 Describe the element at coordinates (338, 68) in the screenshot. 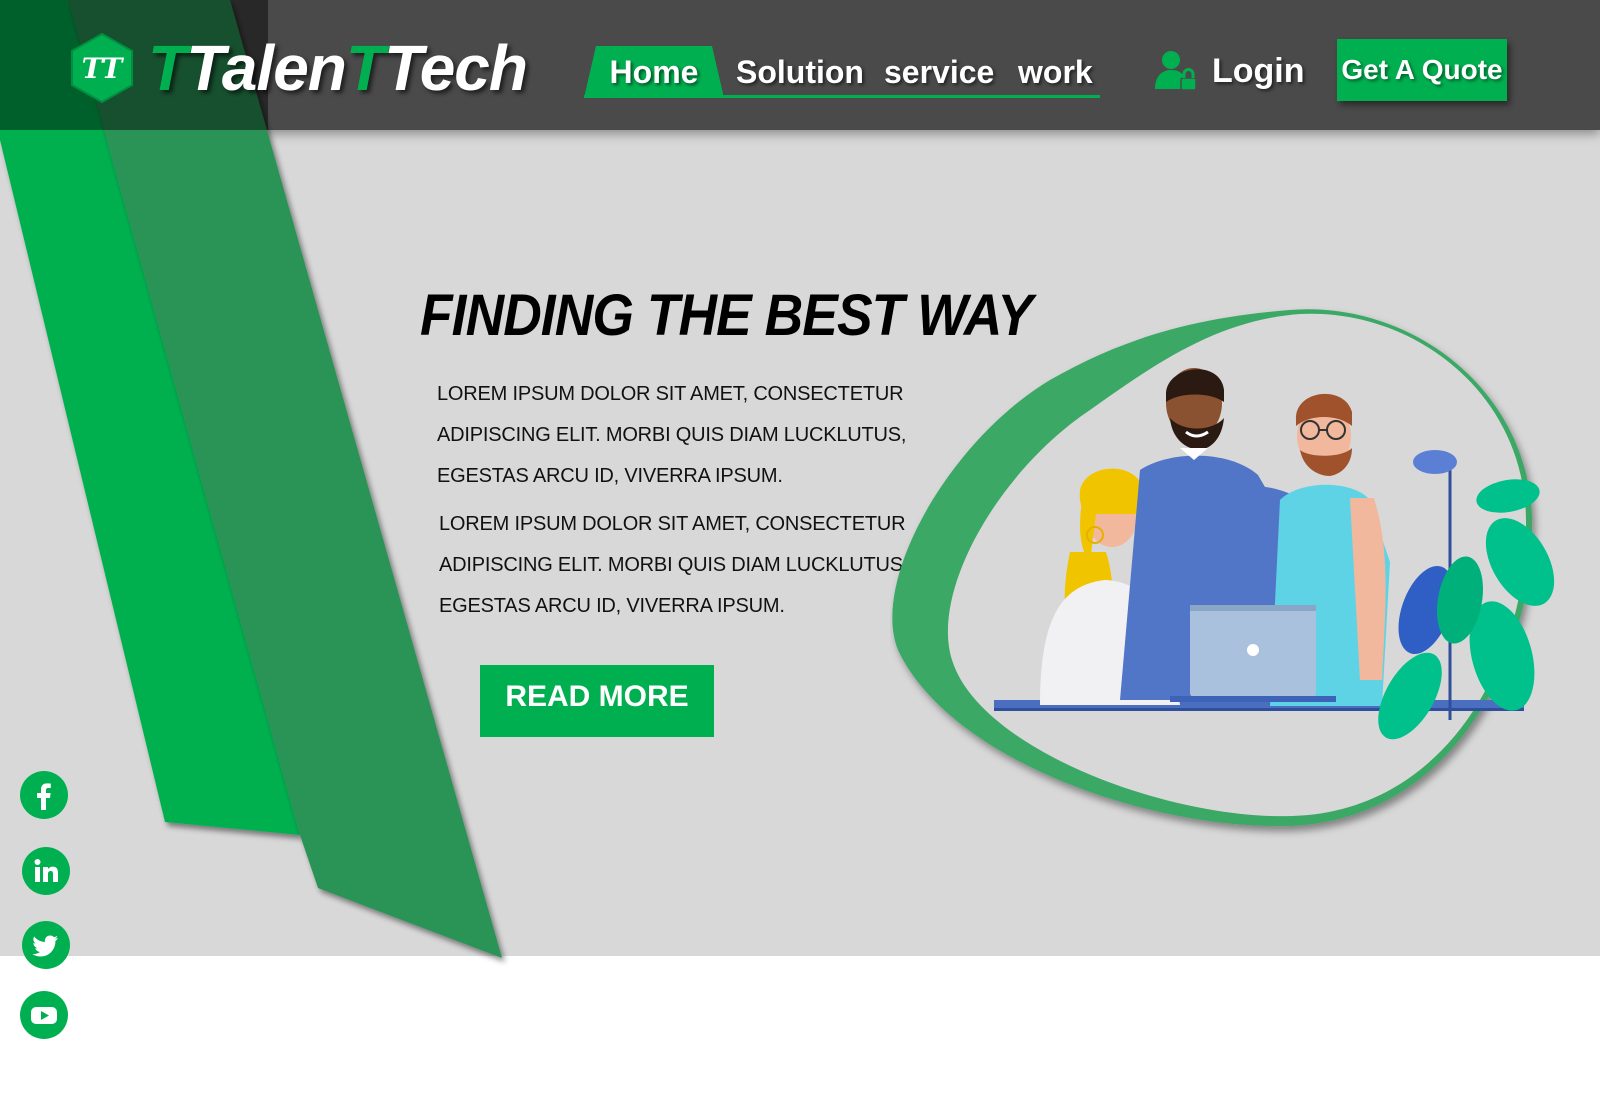

I see `brand-name: TTalenTTech` at that location.